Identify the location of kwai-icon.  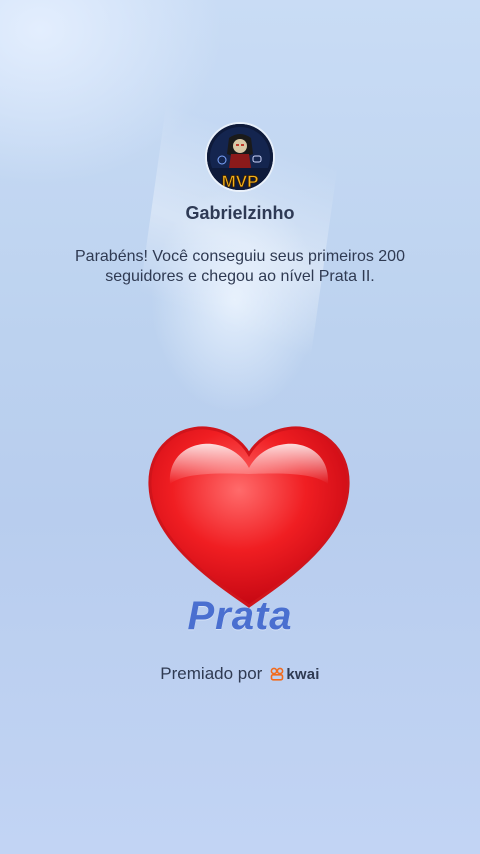
(277, 674).